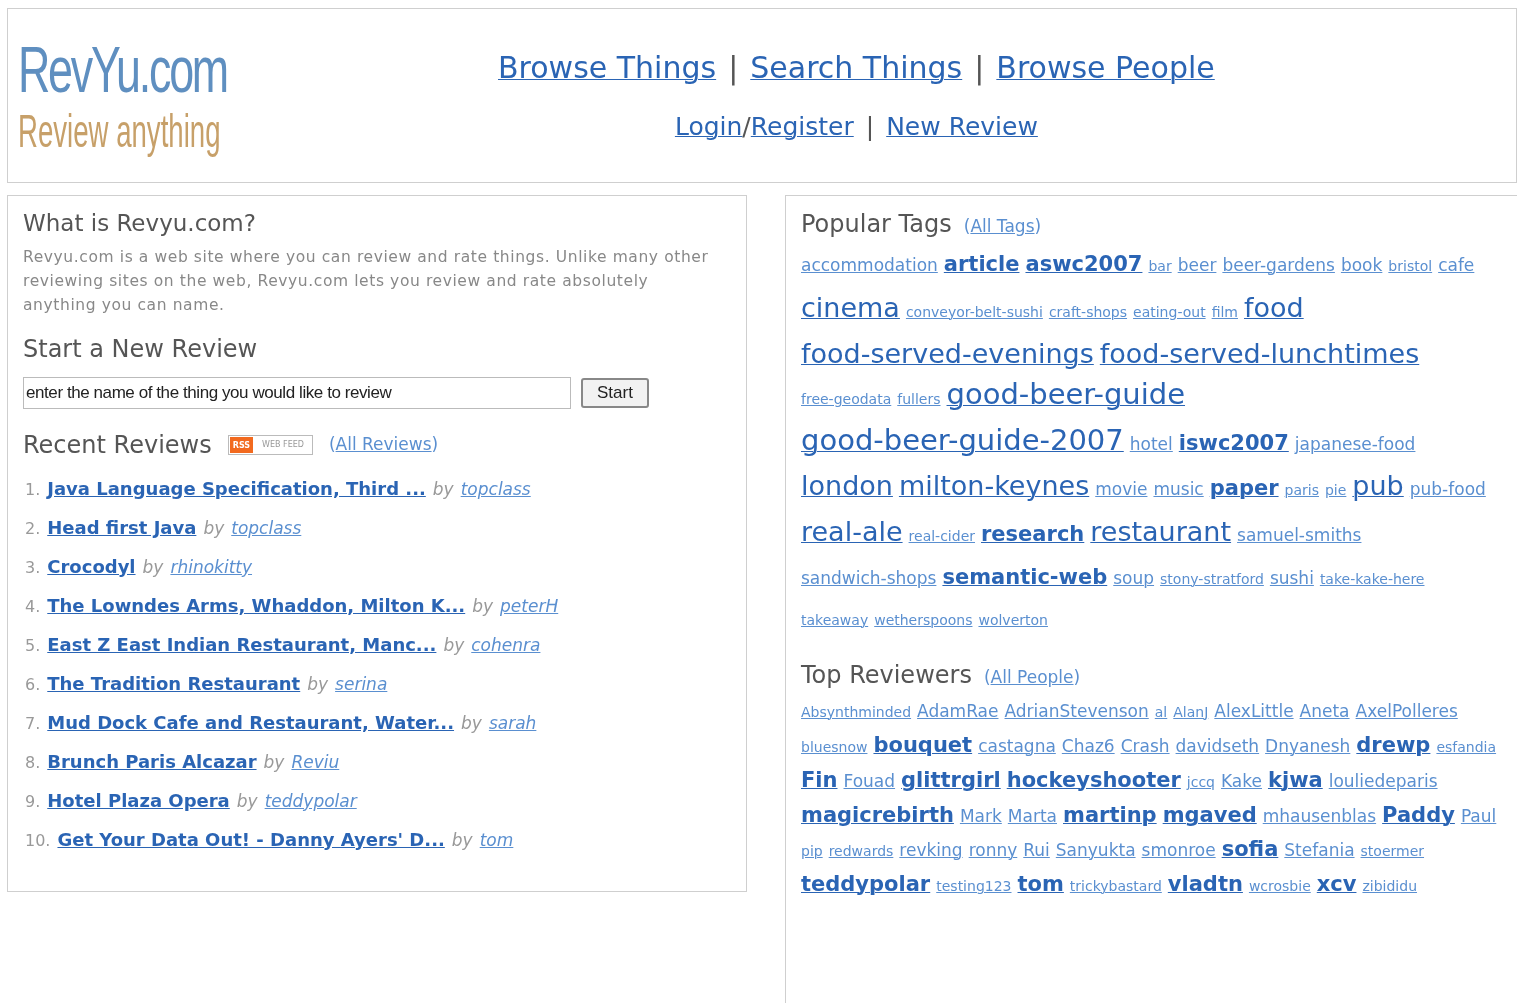  I want to click on tag-link: sofia, so click(1250, 849).